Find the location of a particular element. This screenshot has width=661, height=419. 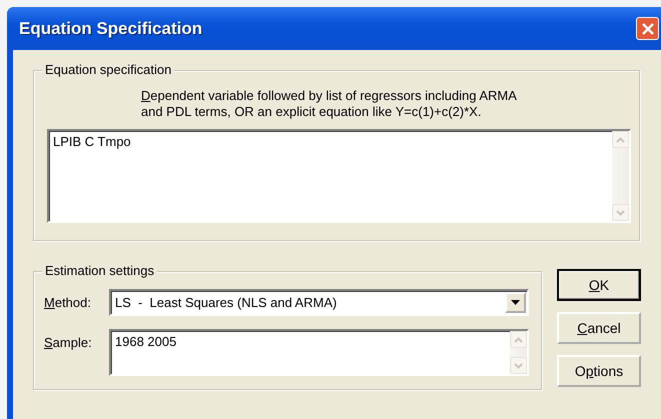

equation-text: LPIB C Tmpo is located at coordinates (91, 141).